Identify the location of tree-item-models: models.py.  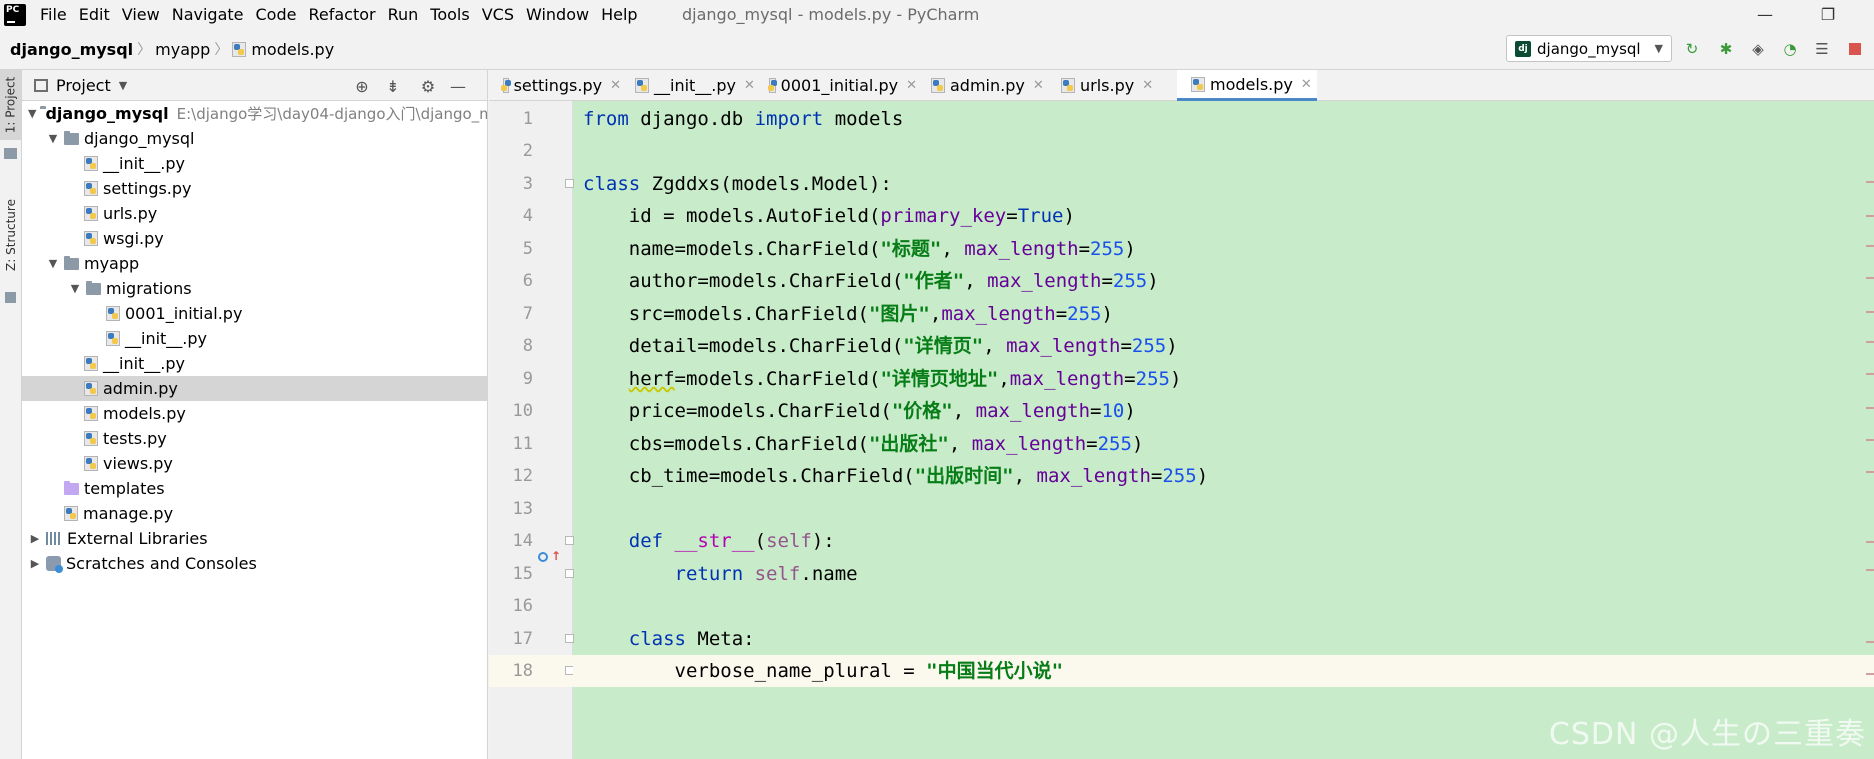
(254, 413).